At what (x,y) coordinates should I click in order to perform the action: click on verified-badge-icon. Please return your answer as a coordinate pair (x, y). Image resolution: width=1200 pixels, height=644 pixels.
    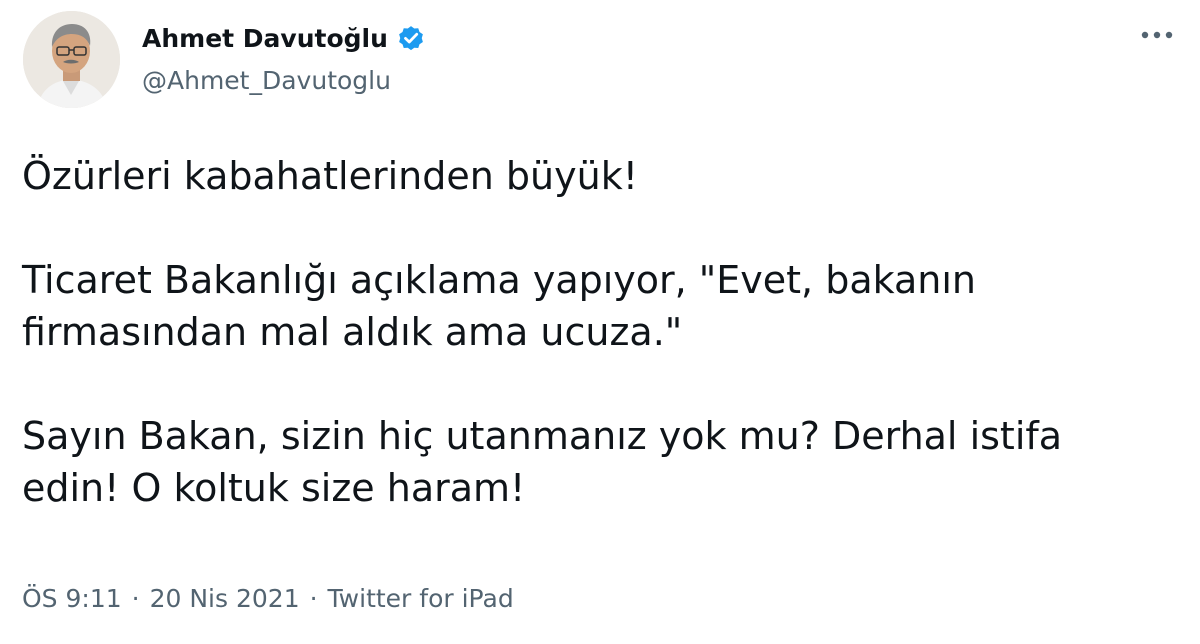
    Looking at the image, I should click on (411, 38).